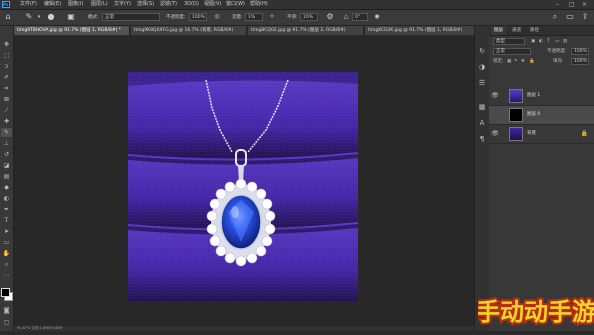 The width and height of the screenshot is (594, 335). Describe the element at coordinates (71, 17) in the screenshot. I see `brush-panel-icon: ▣` at that location.